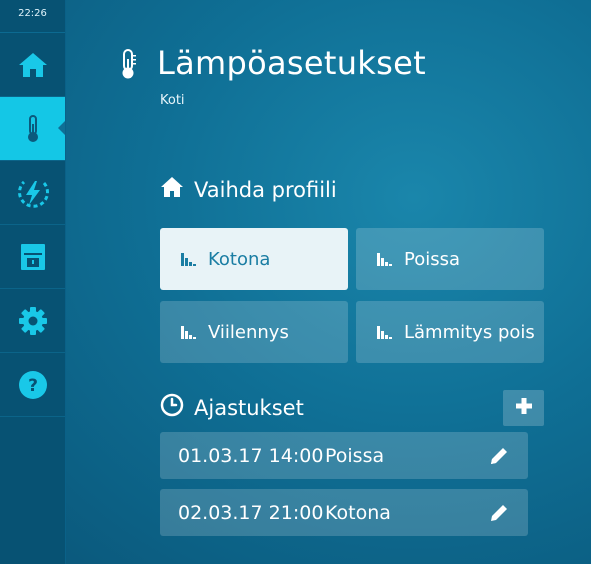  Describe the element at coordinates (239, 259) in the screenshot. I see `profile-button-label: Kotona` at that location.